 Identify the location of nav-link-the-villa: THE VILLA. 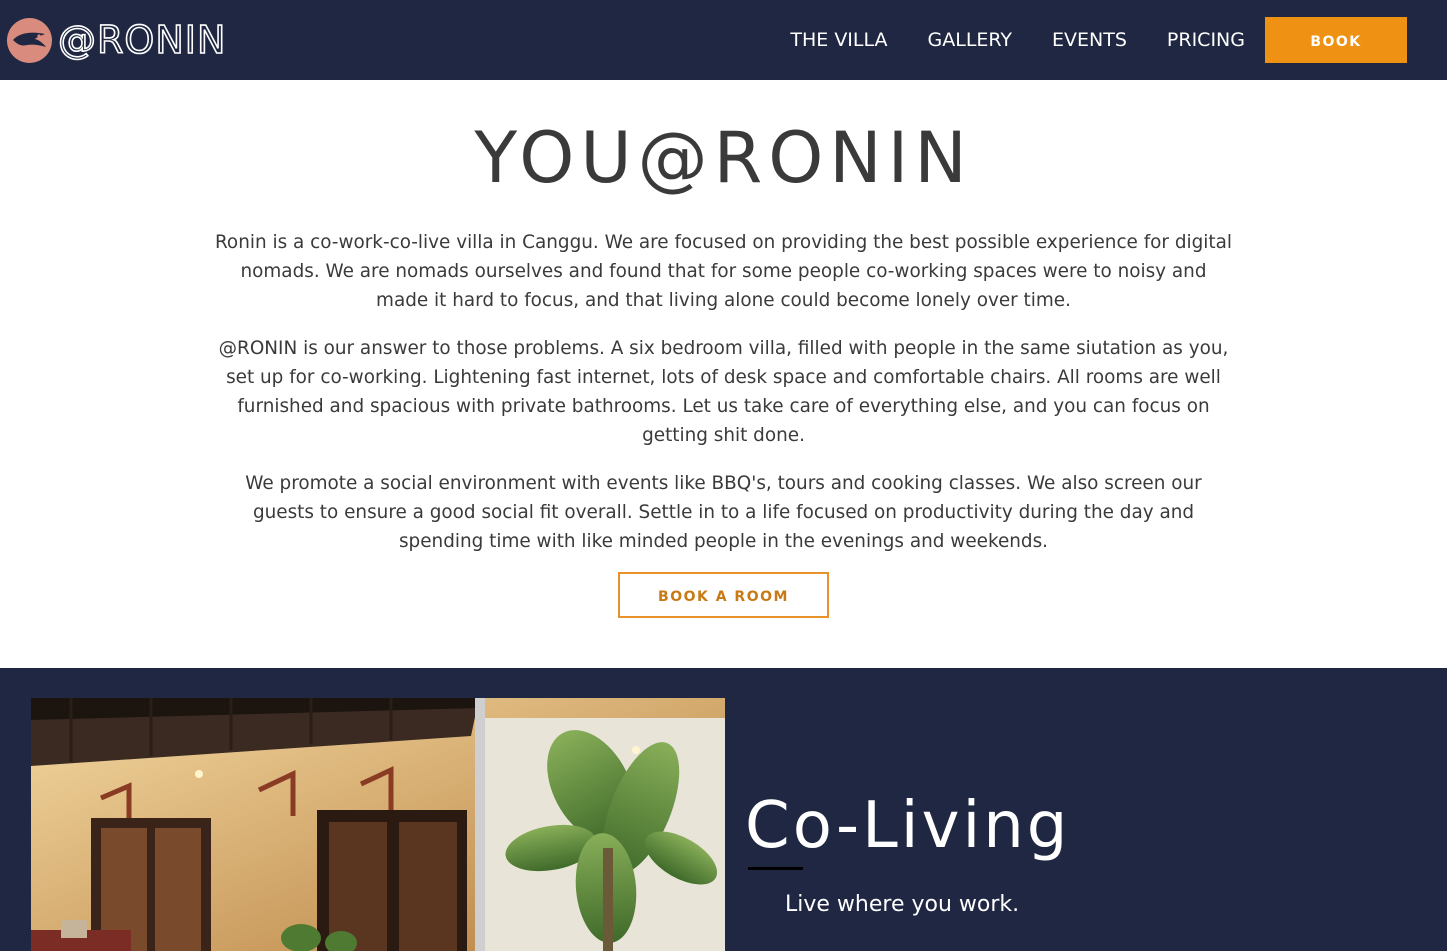
(838, 40).